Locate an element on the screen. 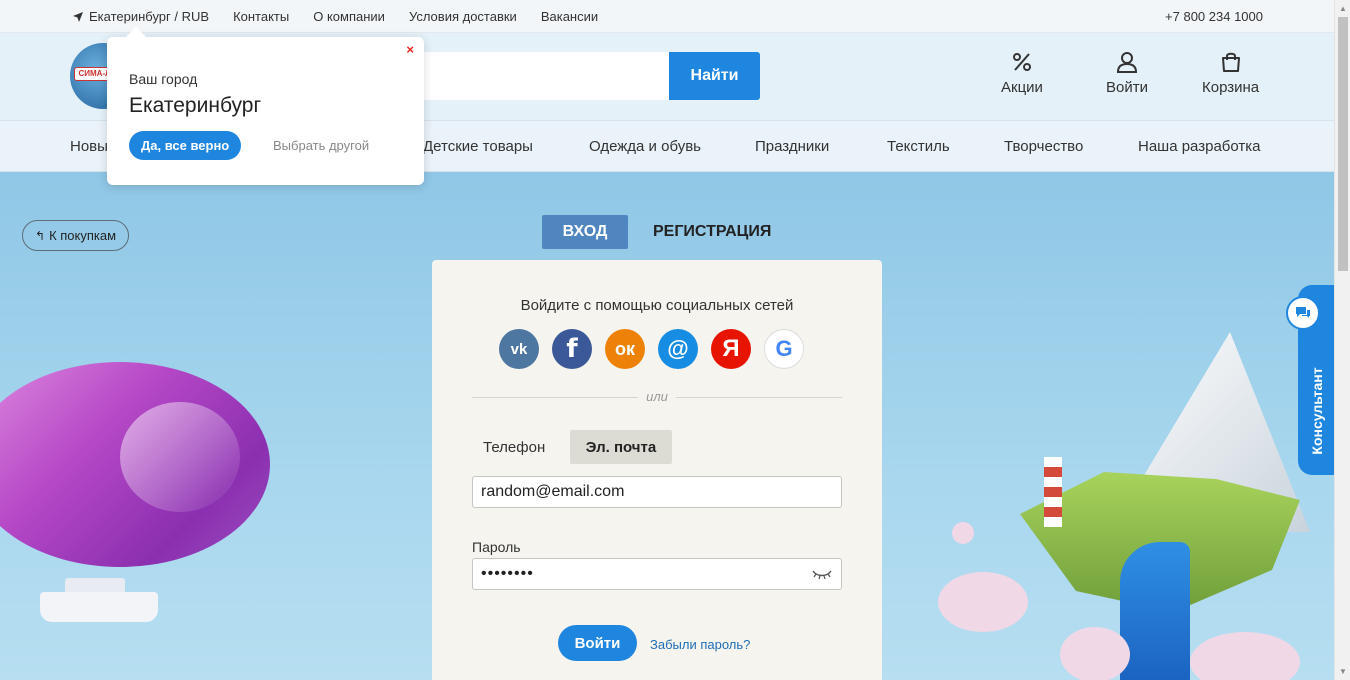 The height and width of the screenshot is (680, 1350). google-icon: G is located at coordinates (784, 348).